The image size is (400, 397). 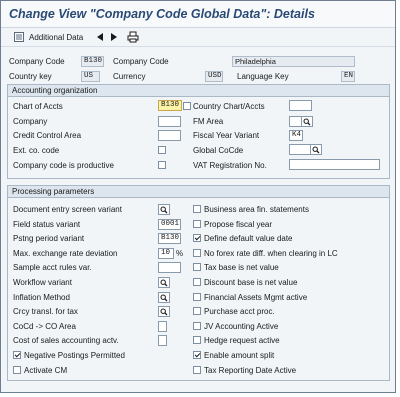 I want to click on credit-control-label: Credit Control Area, so click(x=47, y=135).